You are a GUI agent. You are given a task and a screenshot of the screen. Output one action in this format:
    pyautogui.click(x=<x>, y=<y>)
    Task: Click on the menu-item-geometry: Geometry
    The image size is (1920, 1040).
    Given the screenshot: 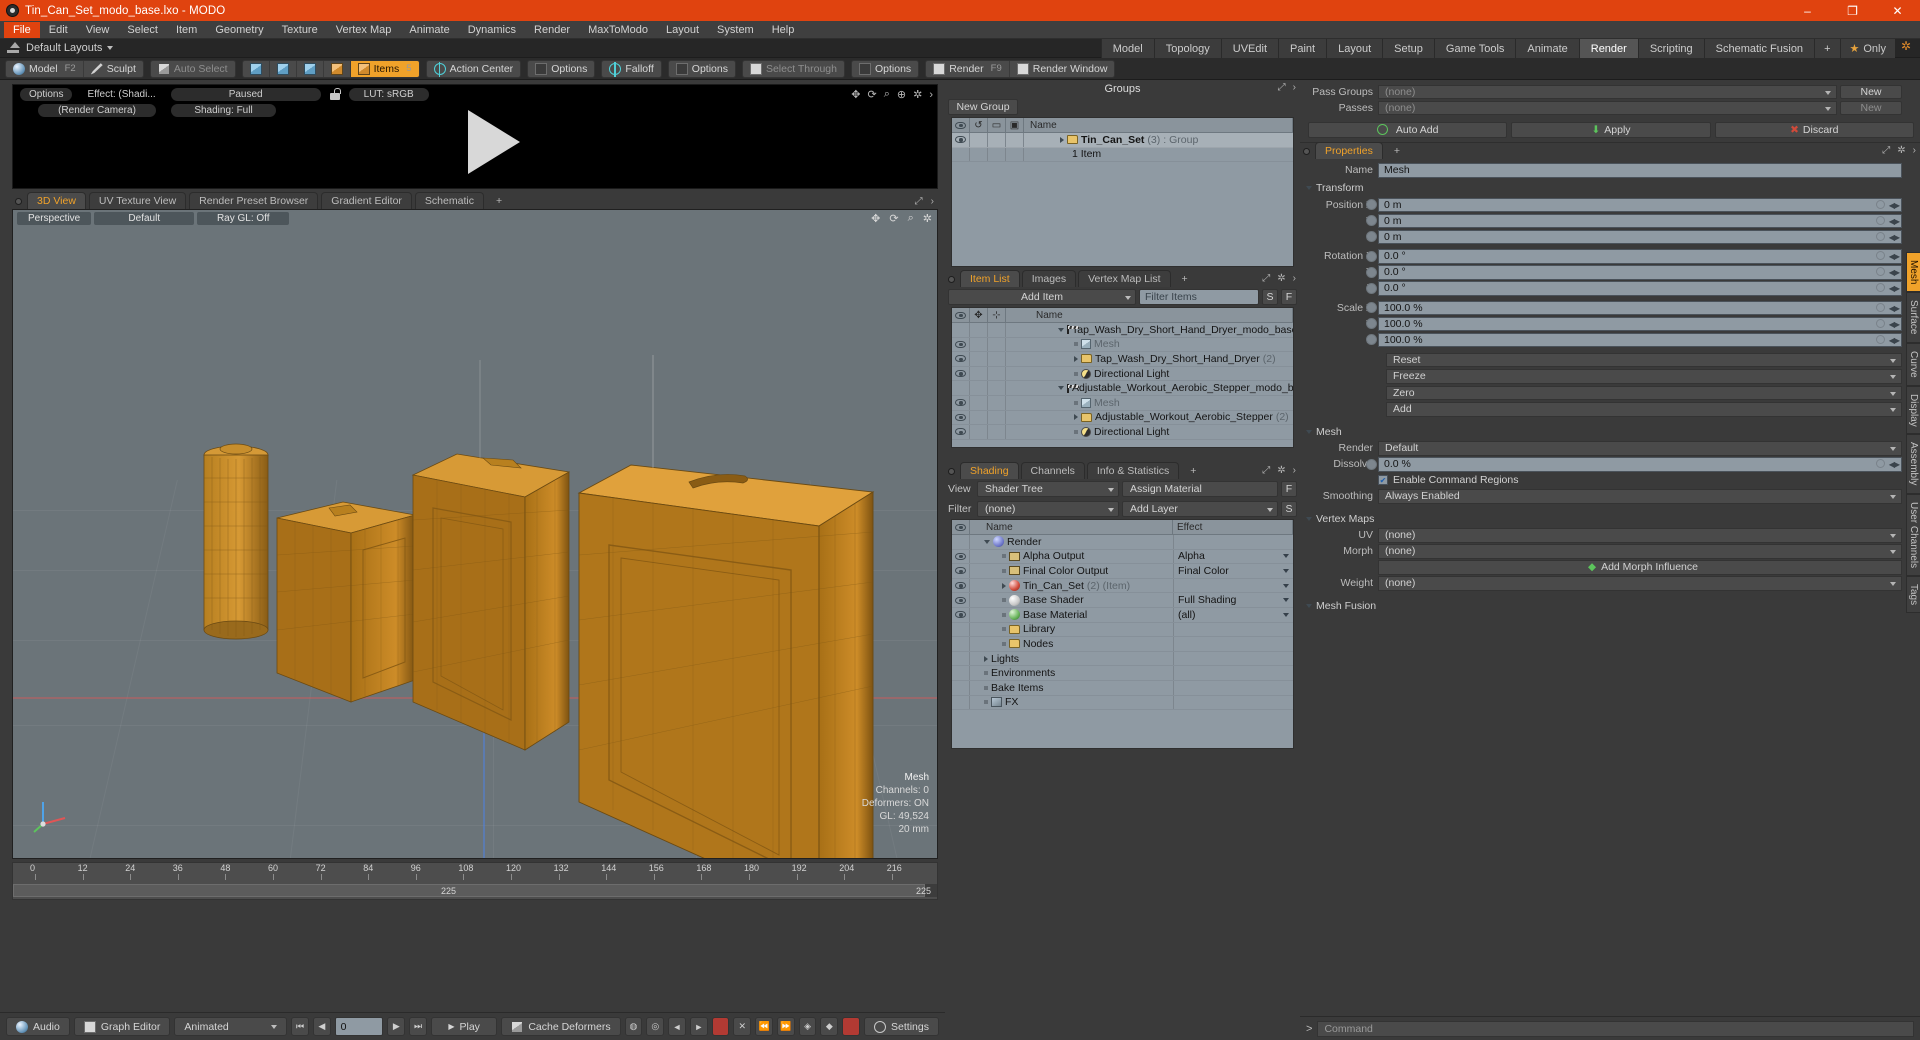 What is the action you would take?
    pyautogui.click(x=239, y=30)
    